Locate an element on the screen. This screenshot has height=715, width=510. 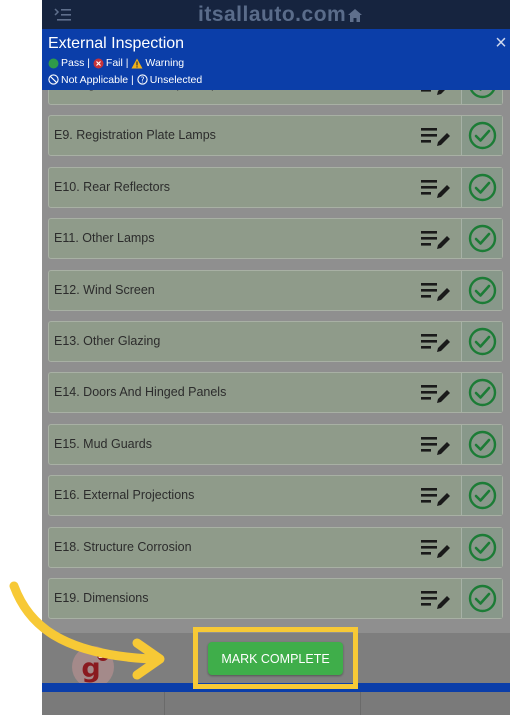
unselected-icon: ? is located at coordinates (142, 79).